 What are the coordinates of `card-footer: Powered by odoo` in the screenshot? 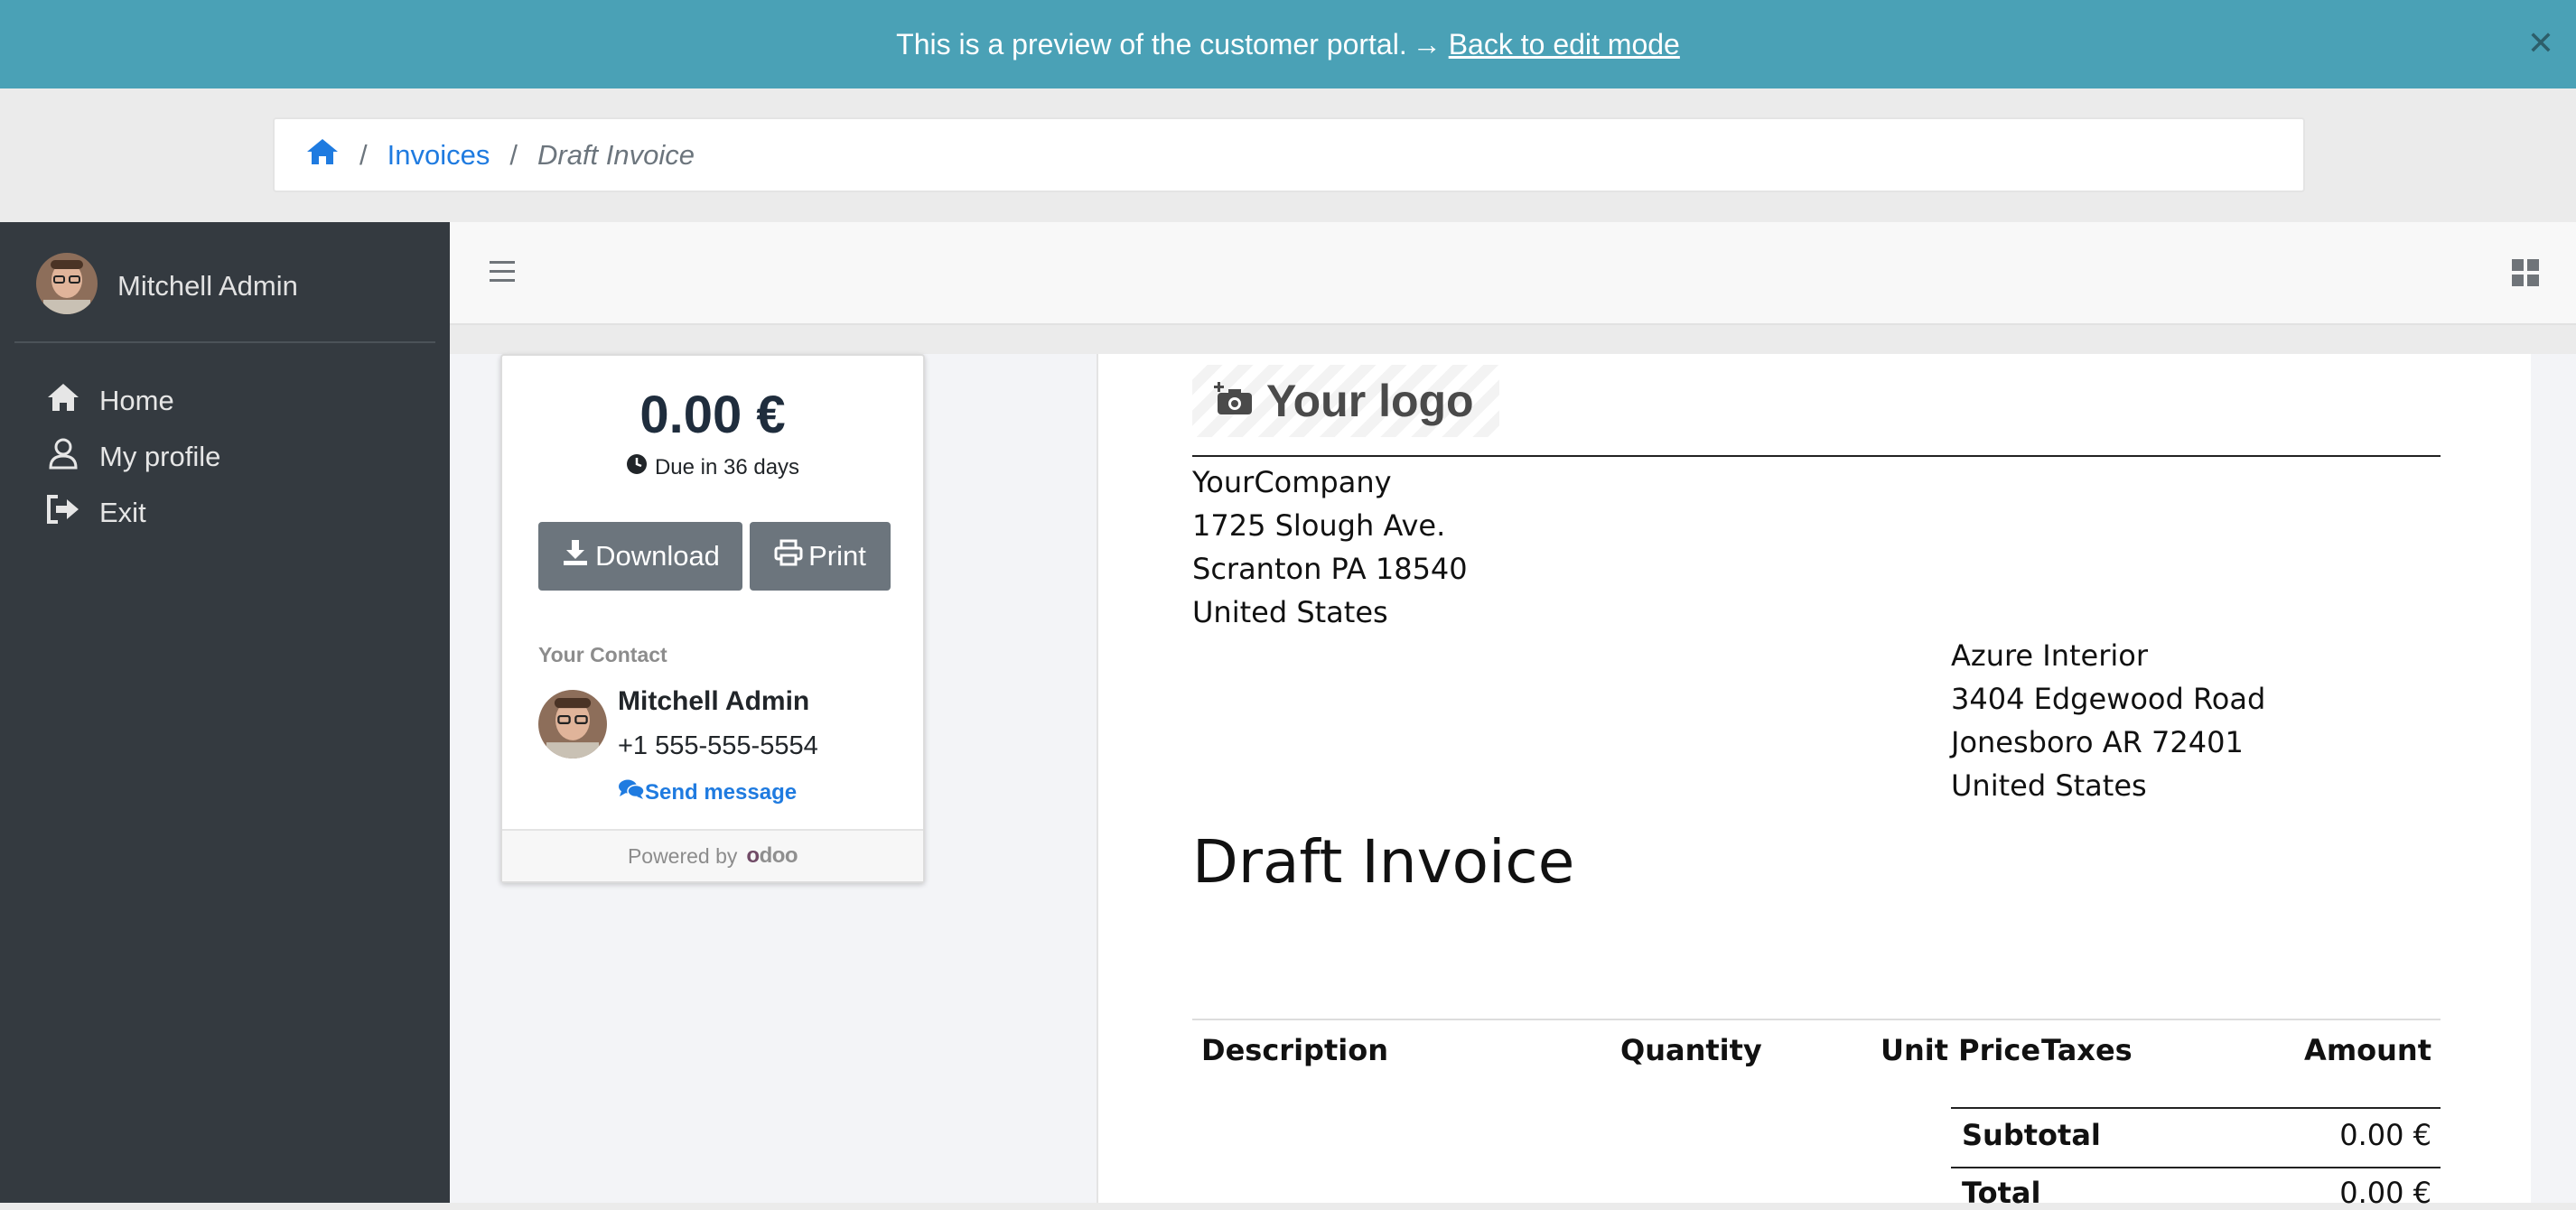 It's located at (712, 855).